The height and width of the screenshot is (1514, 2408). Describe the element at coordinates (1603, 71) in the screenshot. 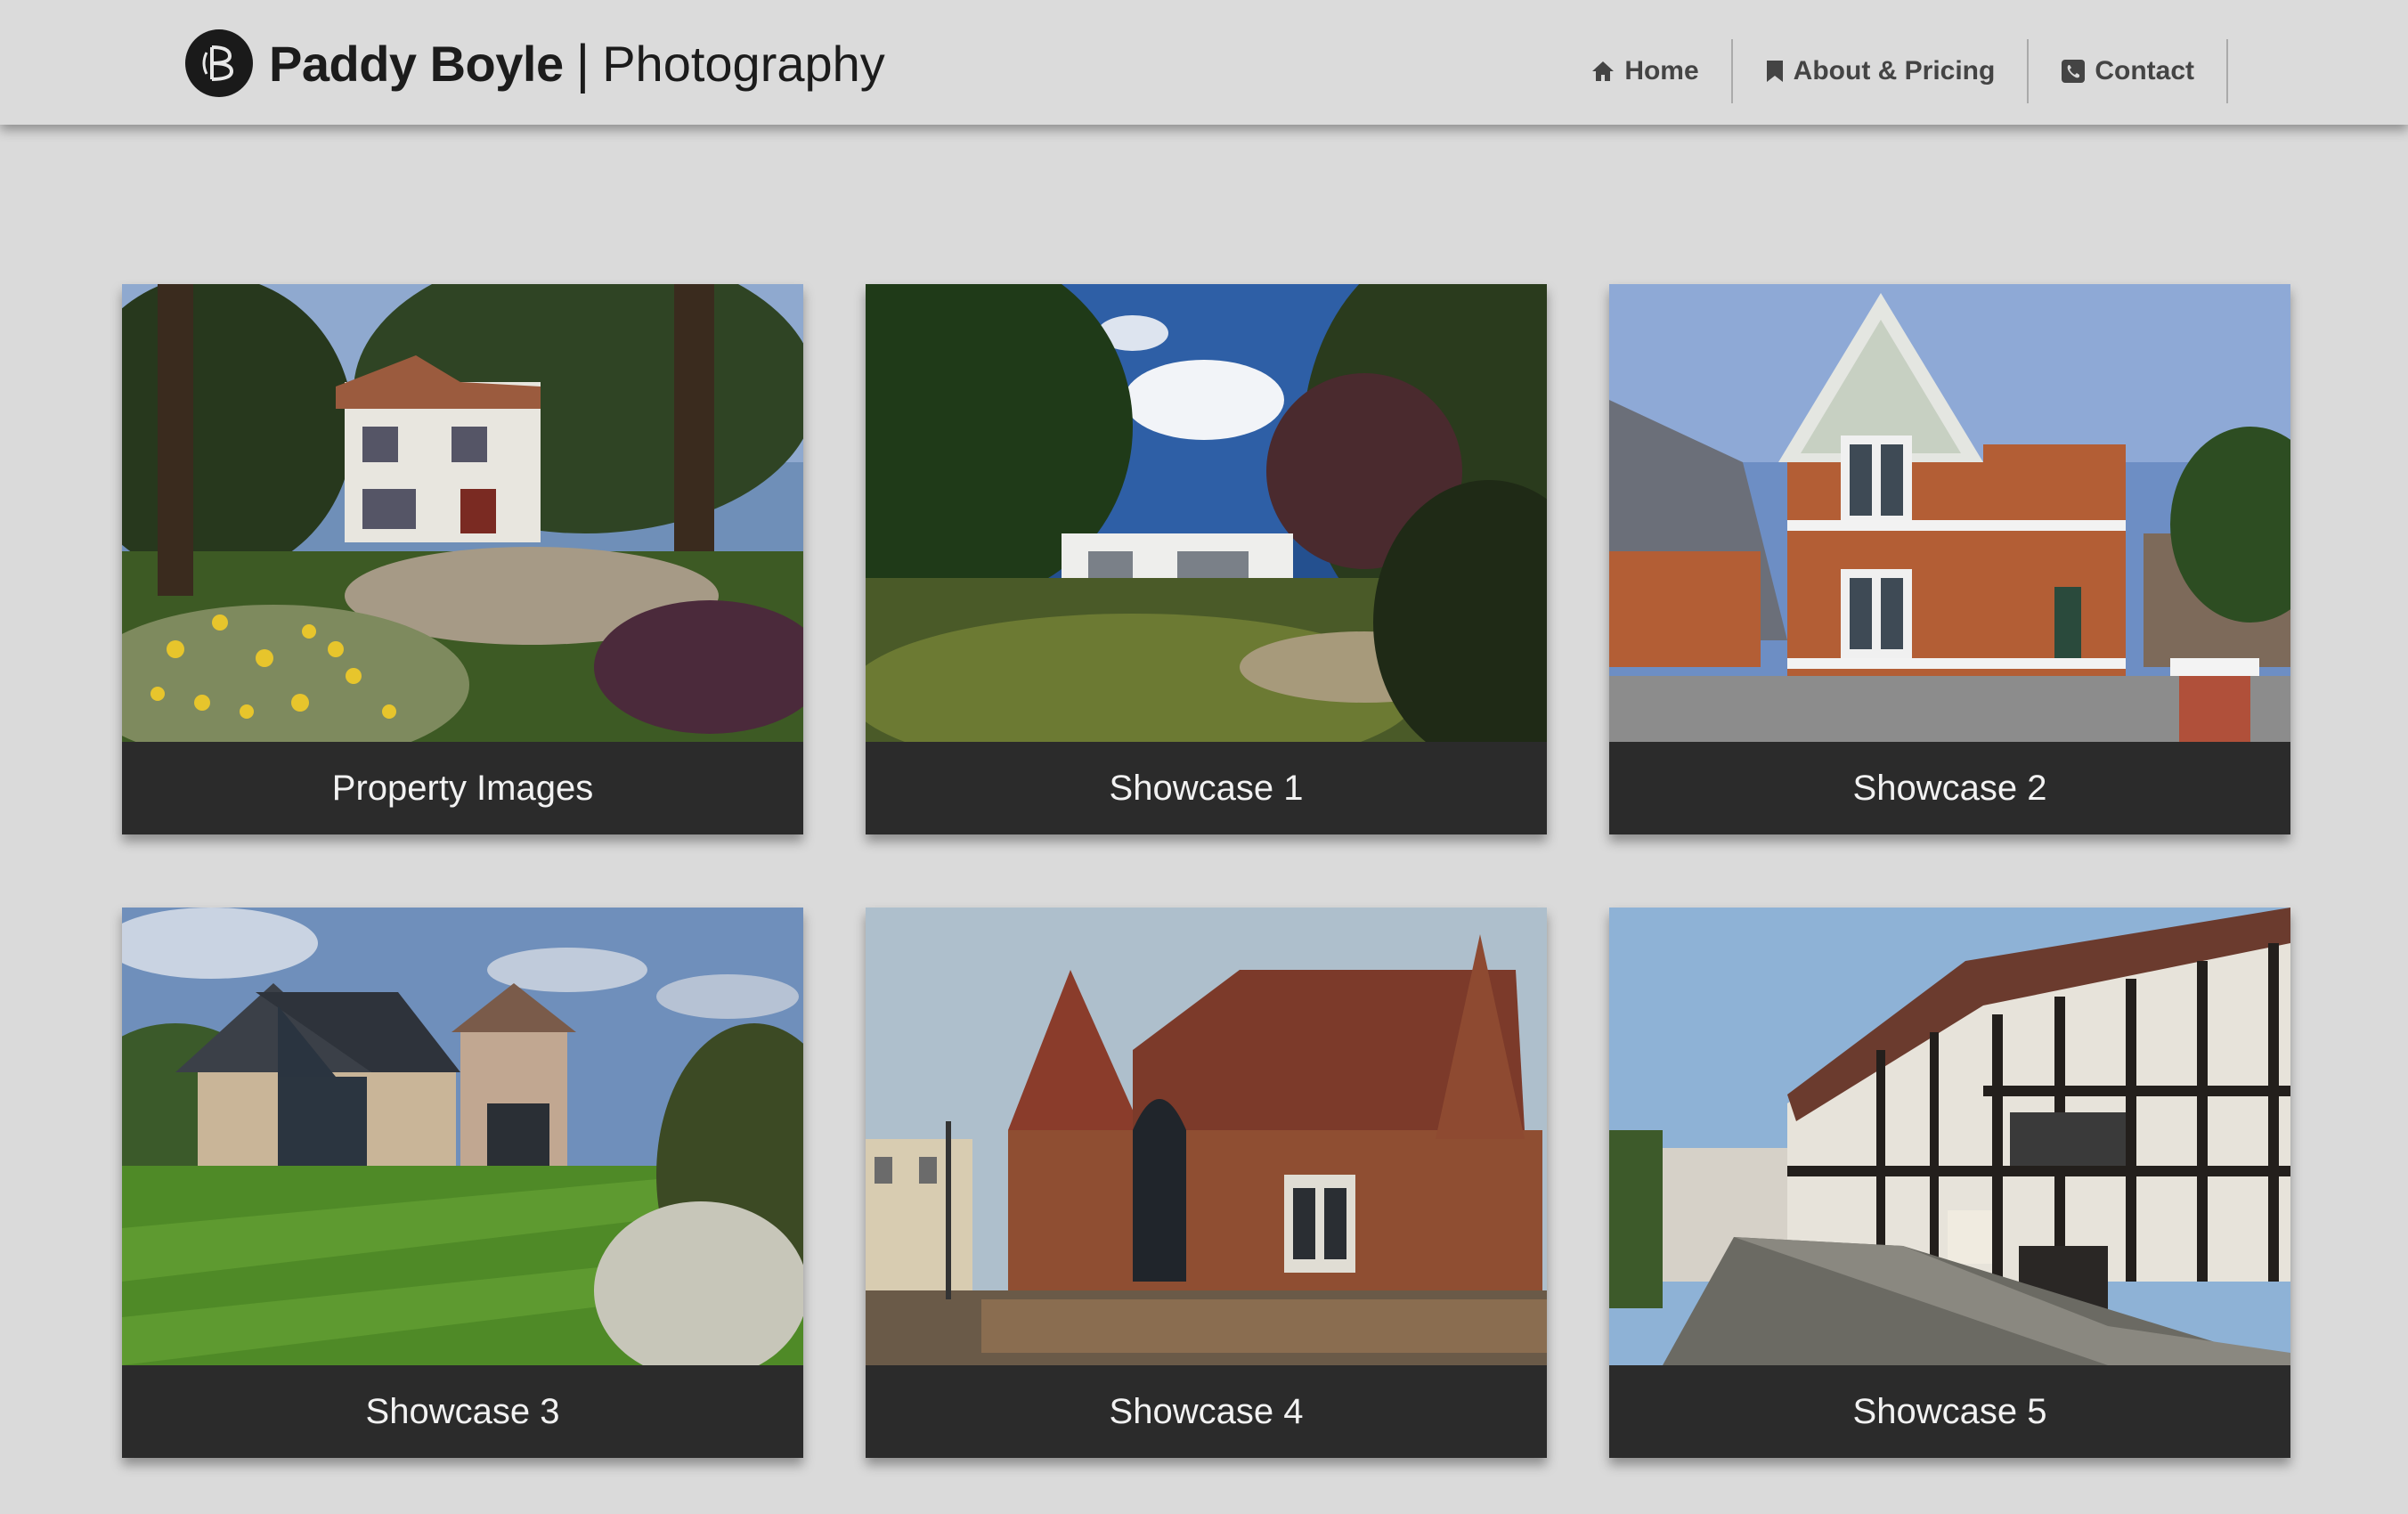

I see `home-icon` at that location.